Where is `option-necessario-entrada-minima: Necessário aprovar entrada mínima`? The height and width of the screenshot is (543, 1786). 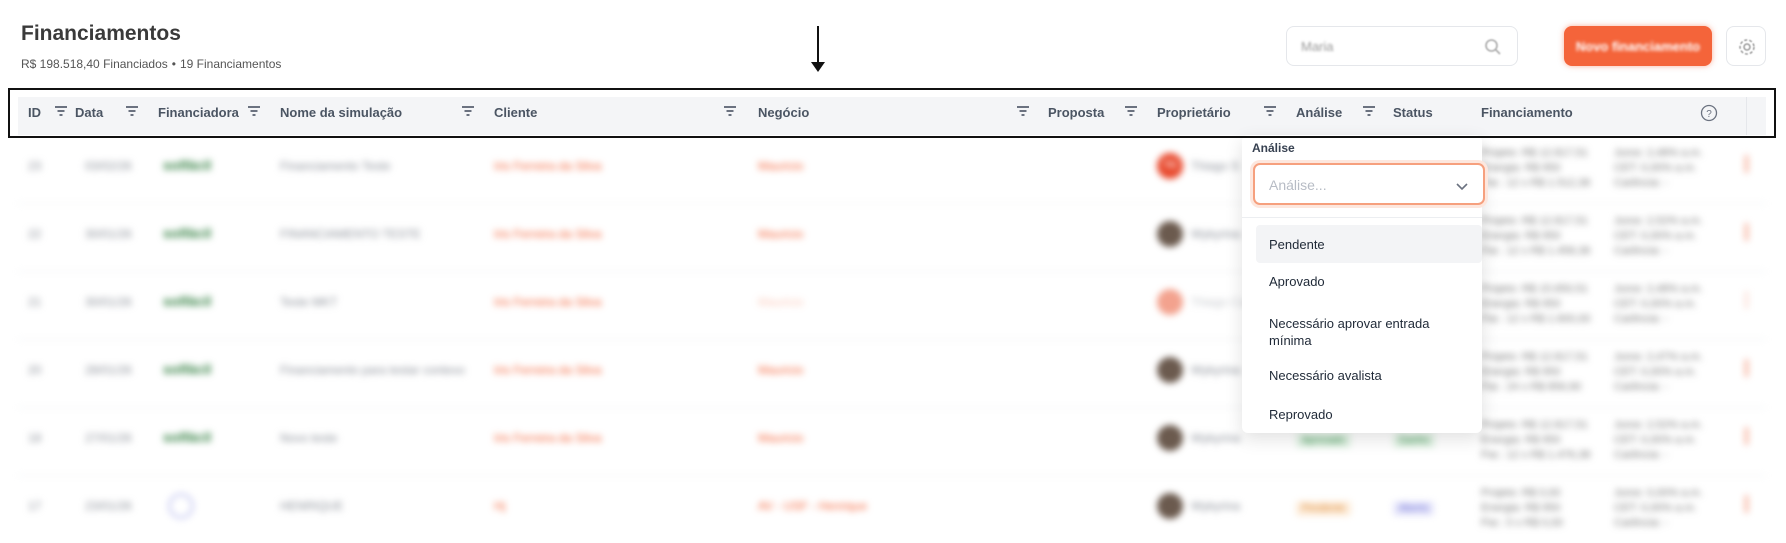
option-necessario-entrada-minima: Necessário aprovar entrada mínima is located at coordinates (1369, 332).